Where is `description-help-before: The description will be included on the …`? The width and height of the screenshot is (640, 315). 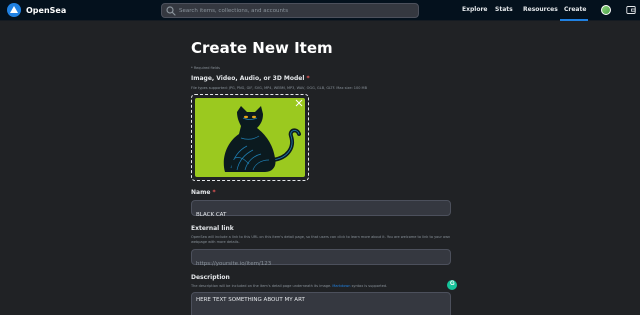
description-help-before: The description will be included on the … is located at coordinates (261, 286).